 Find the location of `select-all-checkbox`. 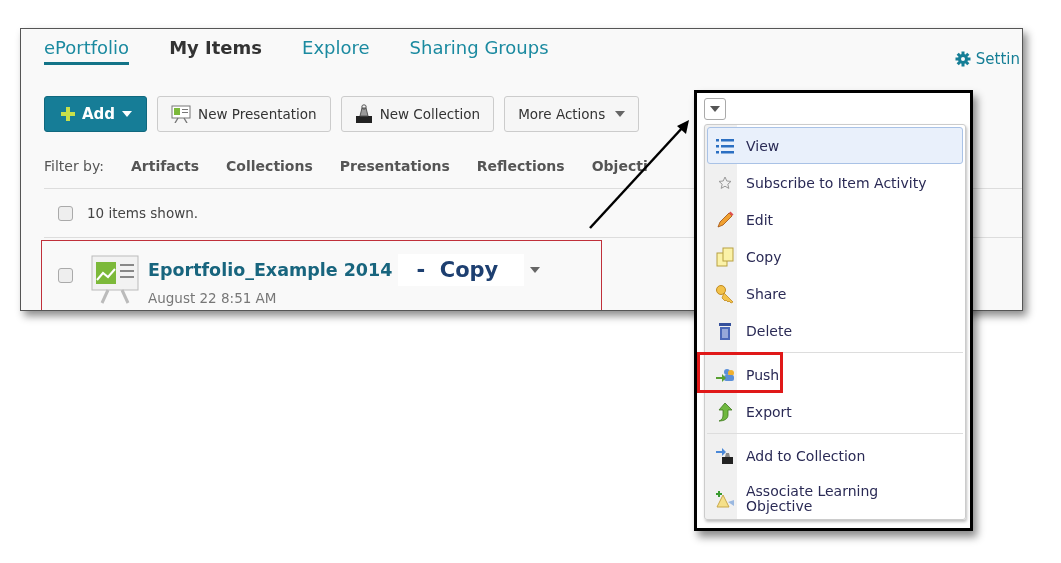

select-all-checkbox is located at coordinates (65, 213).